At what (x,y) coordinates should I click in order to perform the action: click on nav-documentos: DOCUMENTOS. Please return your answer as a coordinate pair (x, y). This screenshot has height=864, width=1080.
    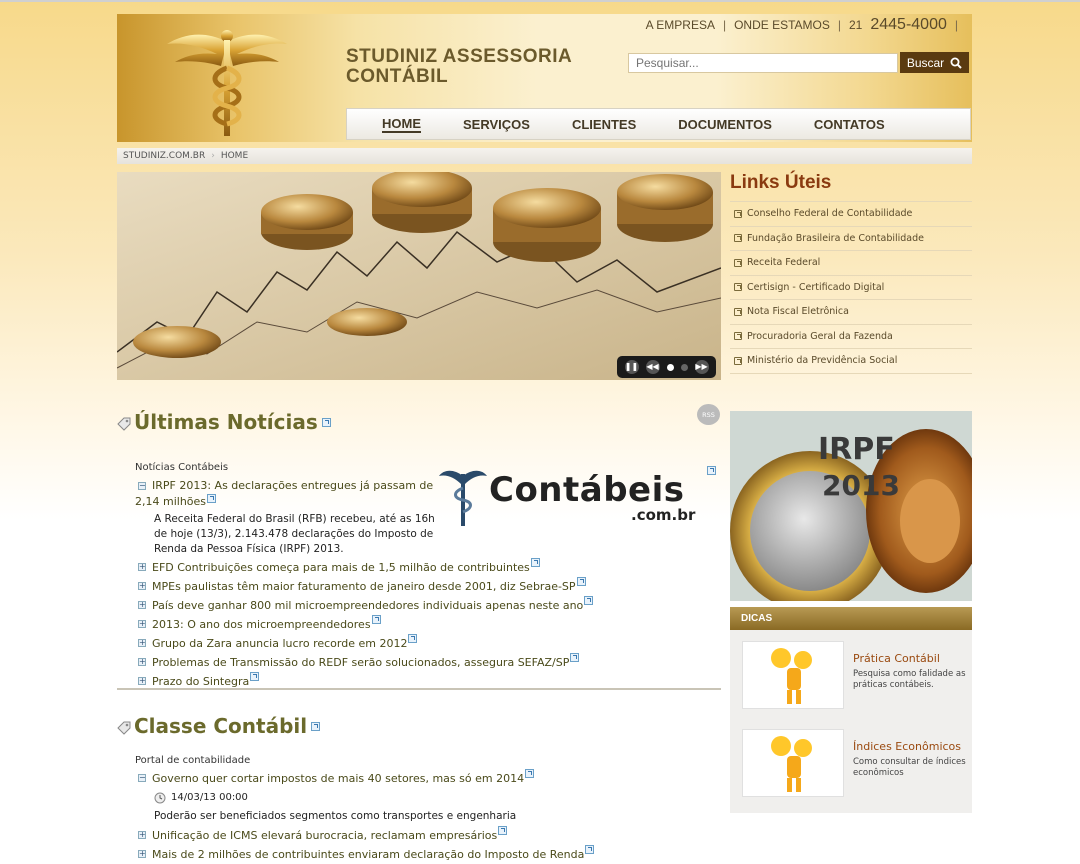
    Looking at the image, I should click on (725, 124).